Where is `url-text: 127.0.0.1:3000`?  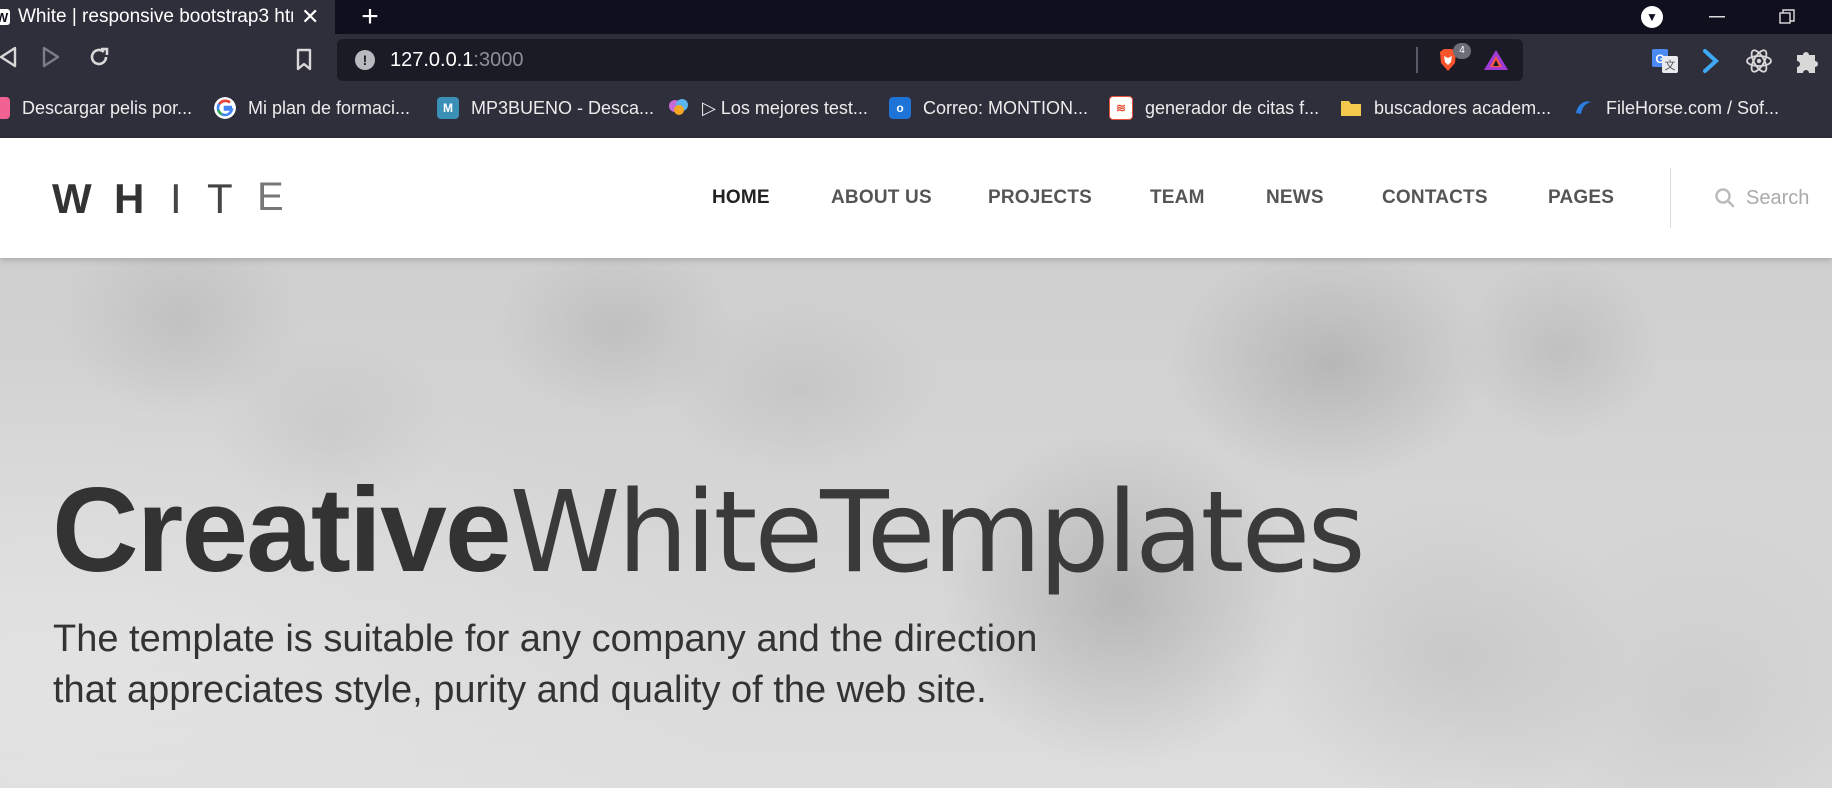 url-text: 127.0.0.1:3000 is located at coordinates (456, 60).